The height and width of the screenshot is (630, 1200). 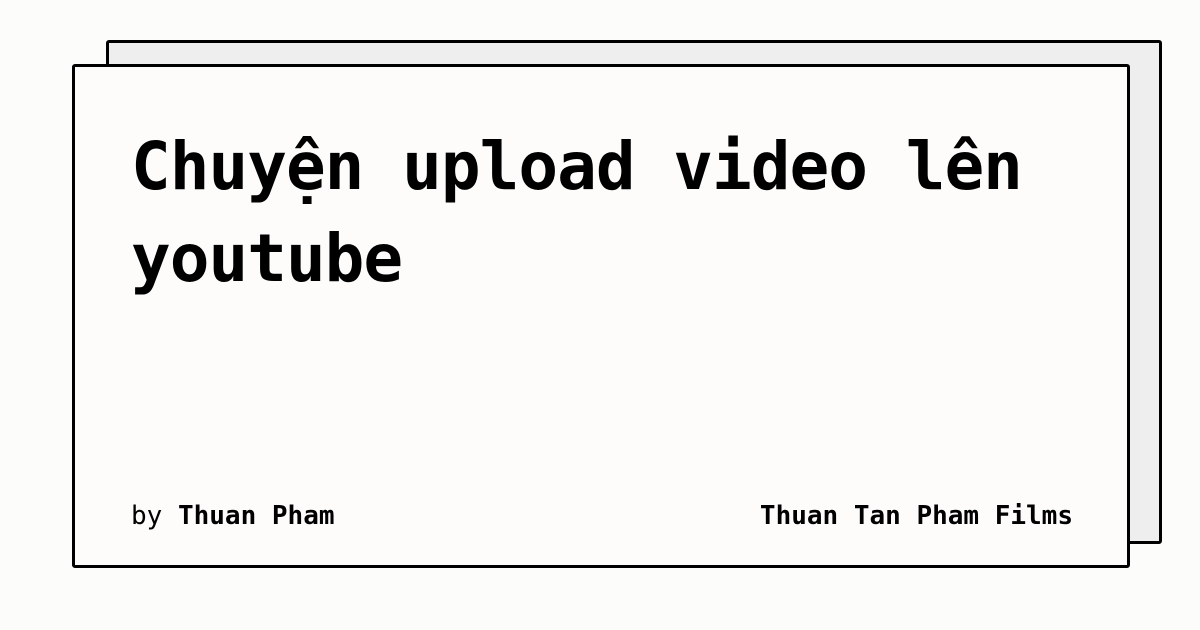 What do you see at coordinates (147, 516) in the screenshot?
I see `by-label: by` at bounding box center [147, 516].